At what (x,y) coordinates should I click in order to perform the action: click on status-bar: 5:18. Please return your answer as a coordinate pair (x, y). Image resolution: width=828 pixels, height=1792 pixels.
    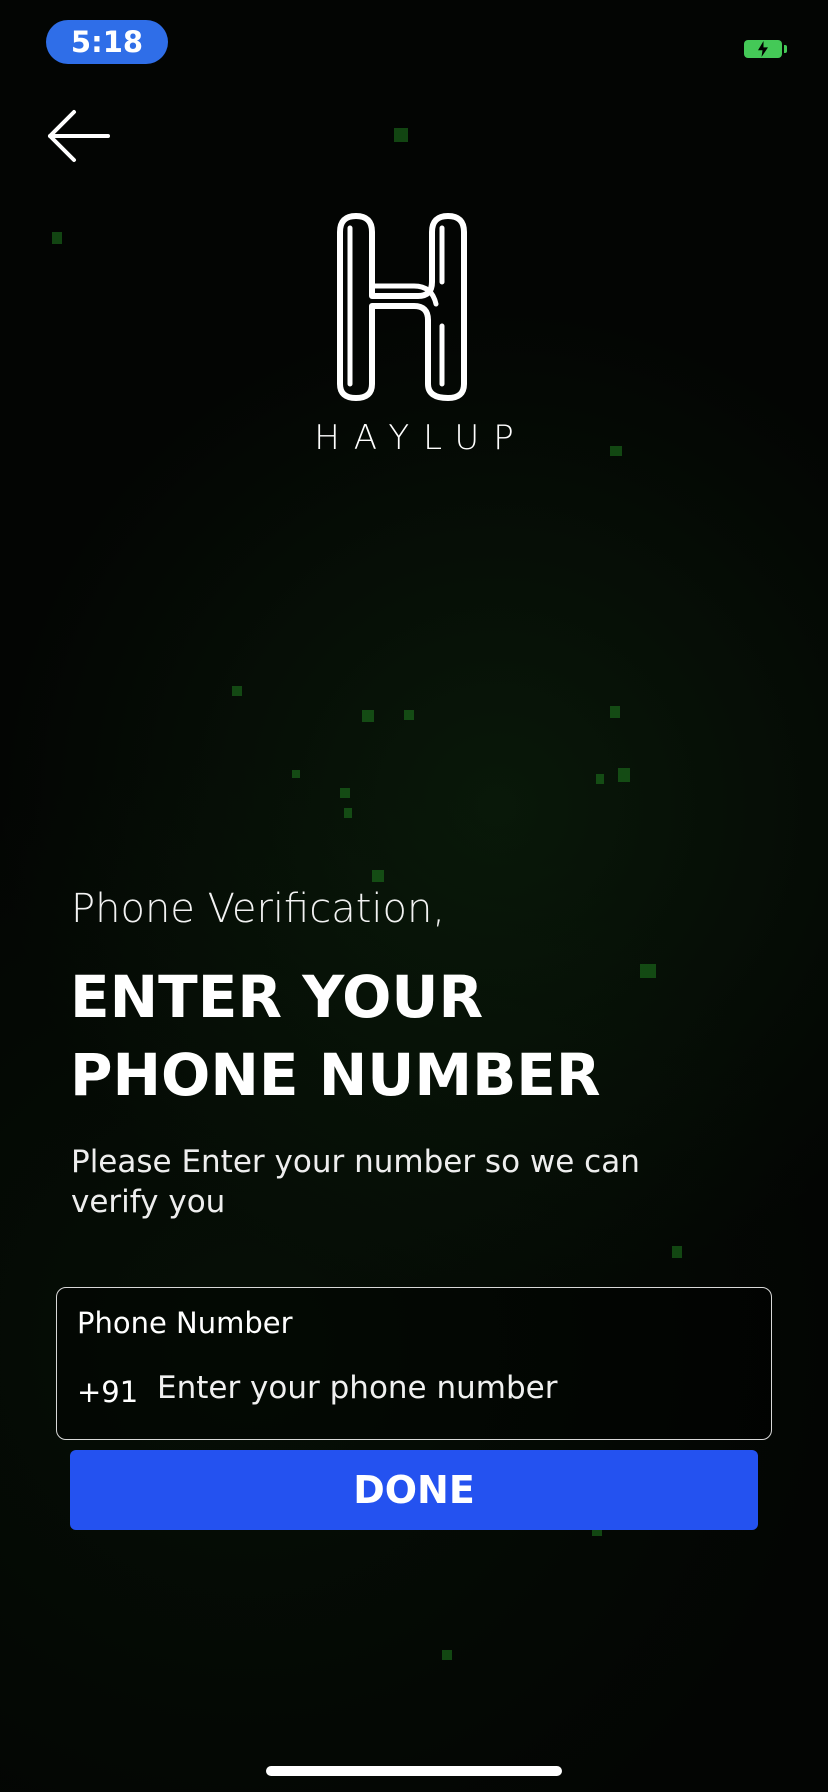
    Looking at the image, I should click on (414, 44).